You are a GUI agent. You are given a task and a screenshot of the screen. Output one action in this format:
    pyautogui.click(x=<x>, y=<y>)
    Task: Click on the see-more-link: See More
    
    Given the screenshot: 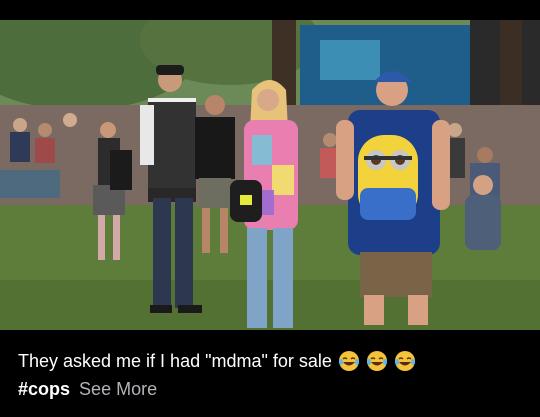 What is the action you would take?
    pyautogui.click(x=118, y=389)
    